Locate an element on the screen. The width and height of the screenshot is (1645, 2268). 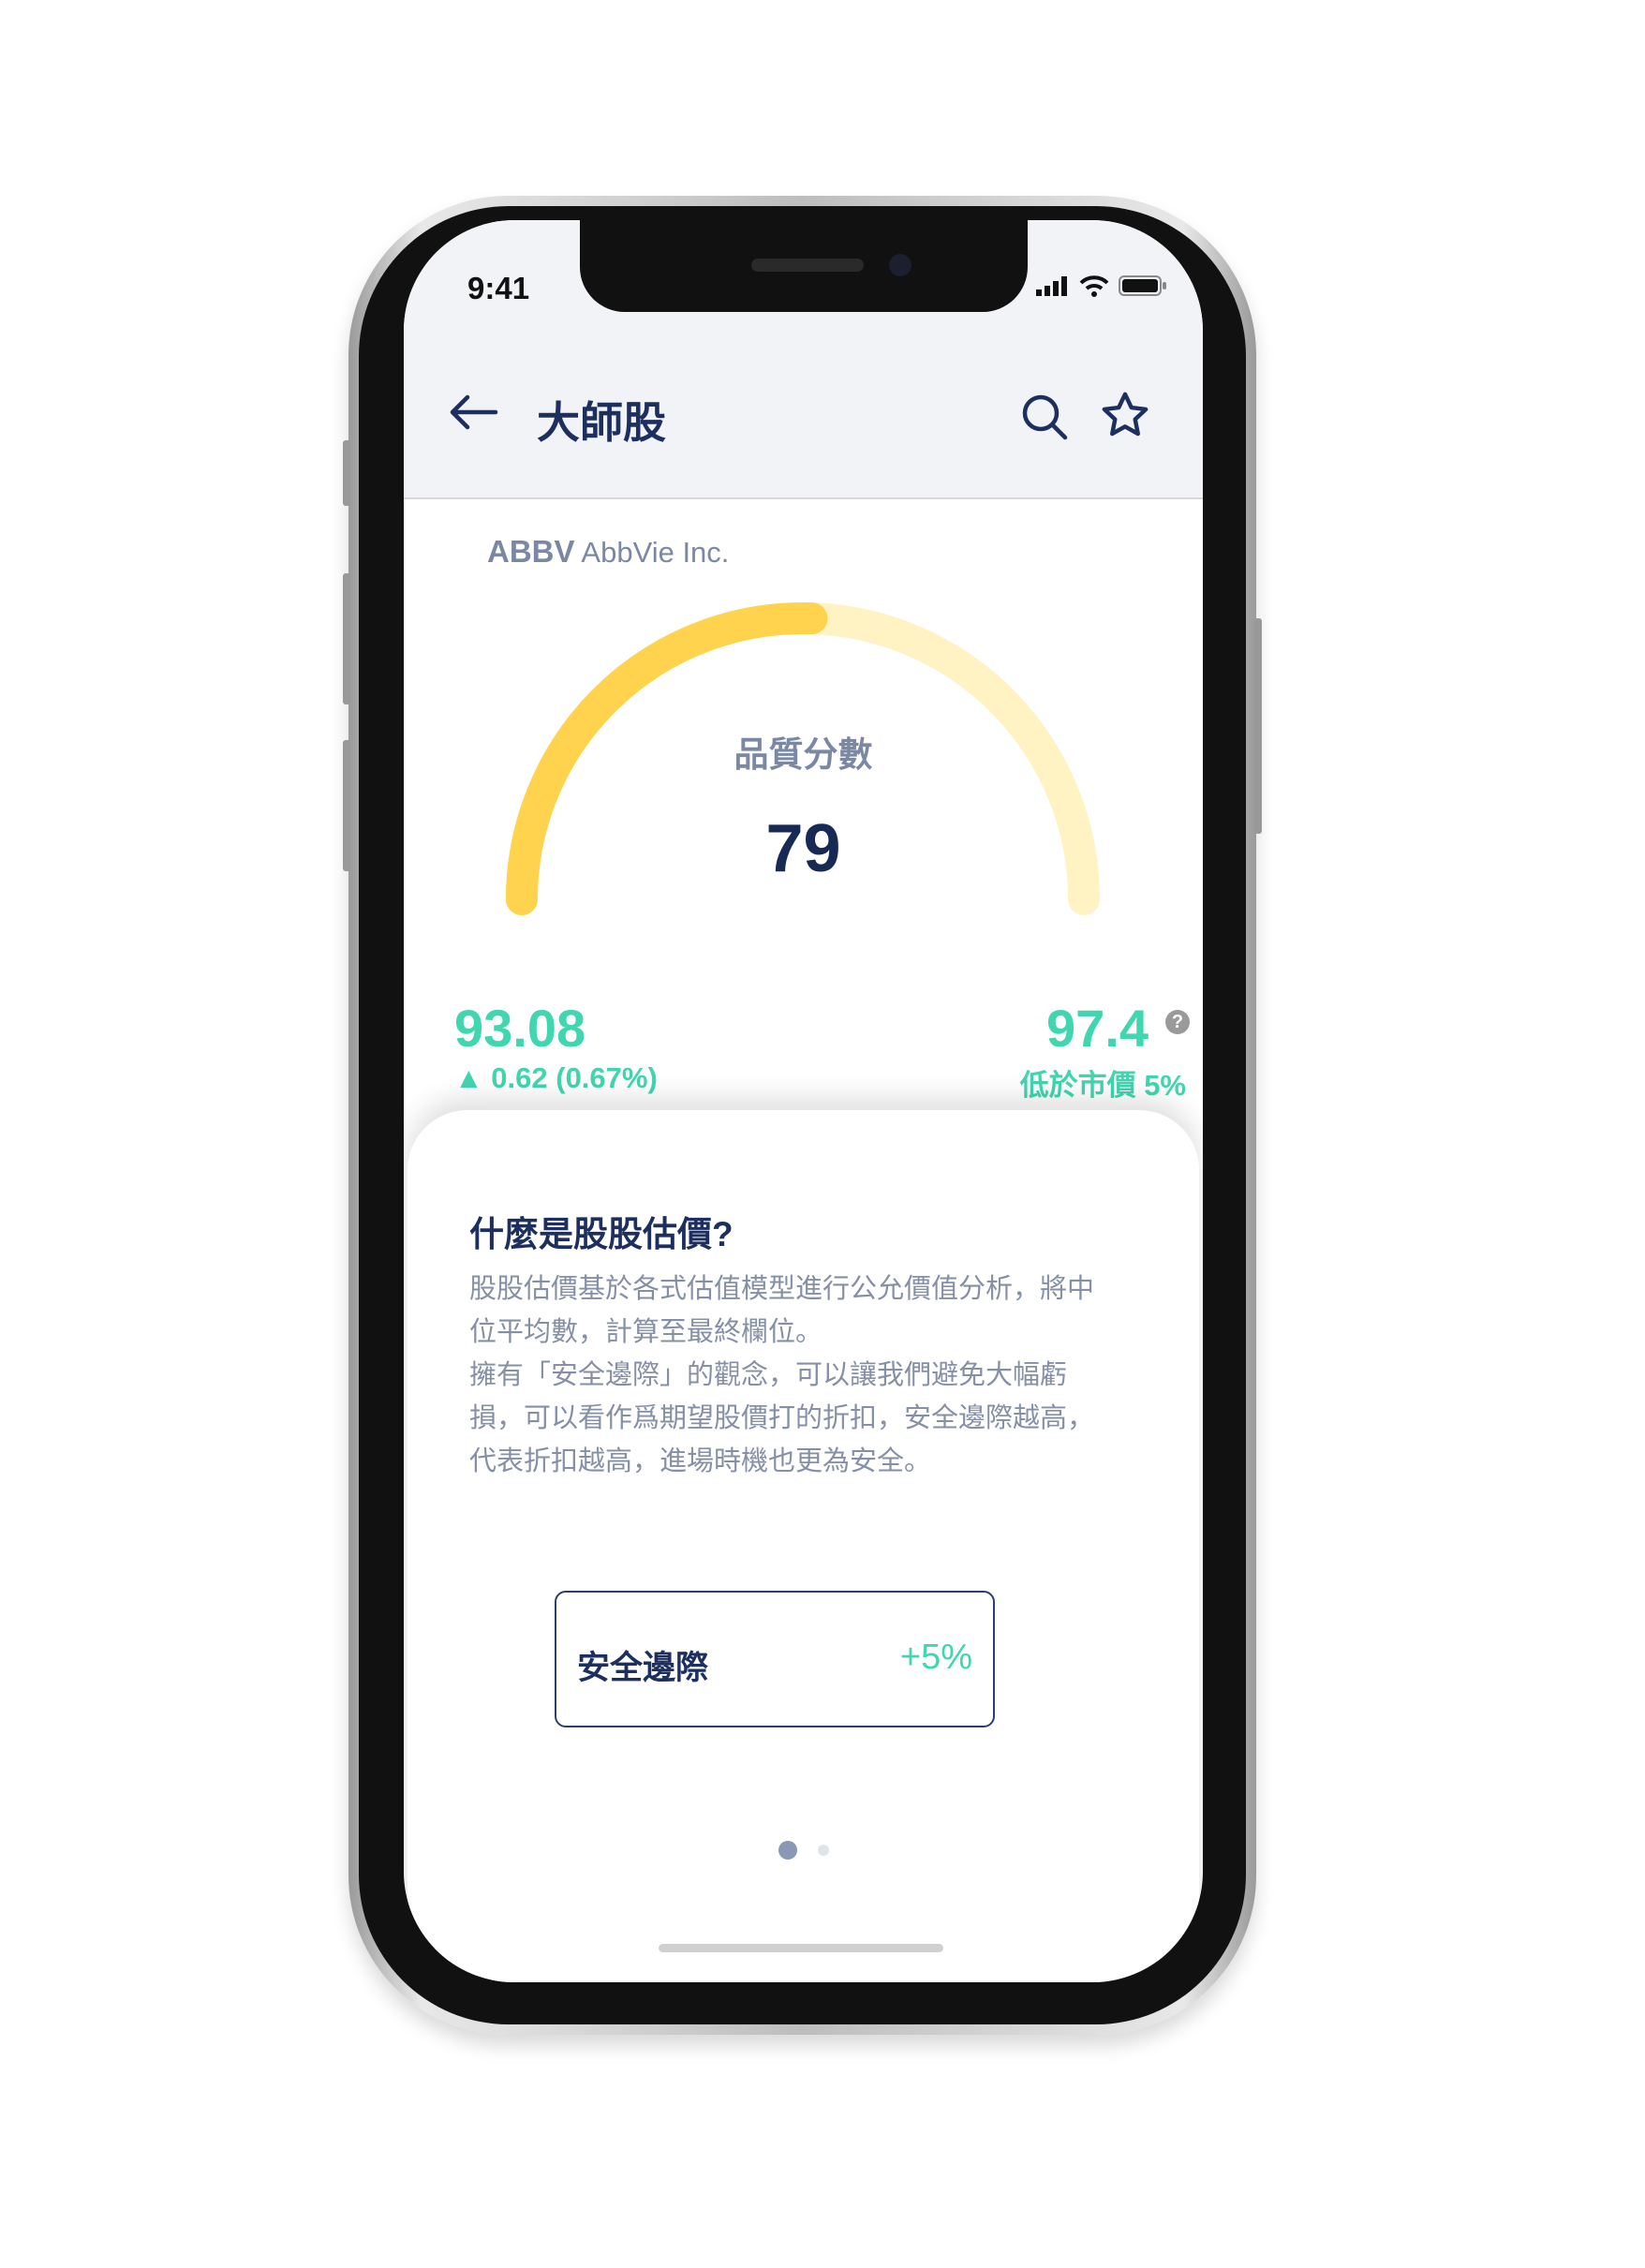
fair-value: 97.4 is located at coordinates (1097, 1028).